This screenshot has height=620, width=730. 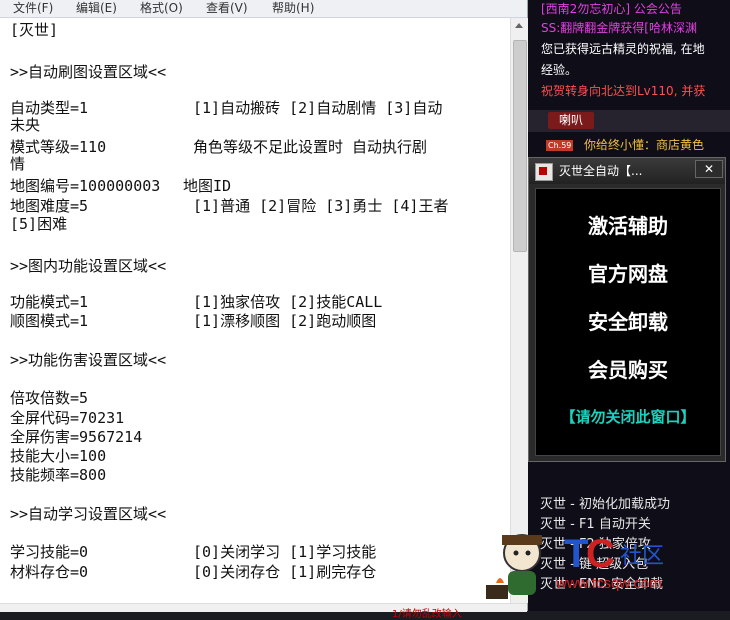 What do you see at coordinates (285, 321) in the screenshot?
I see `option-description: [1]漂移顺图 [2]跑动顺图` at bounding box center [285, 321].